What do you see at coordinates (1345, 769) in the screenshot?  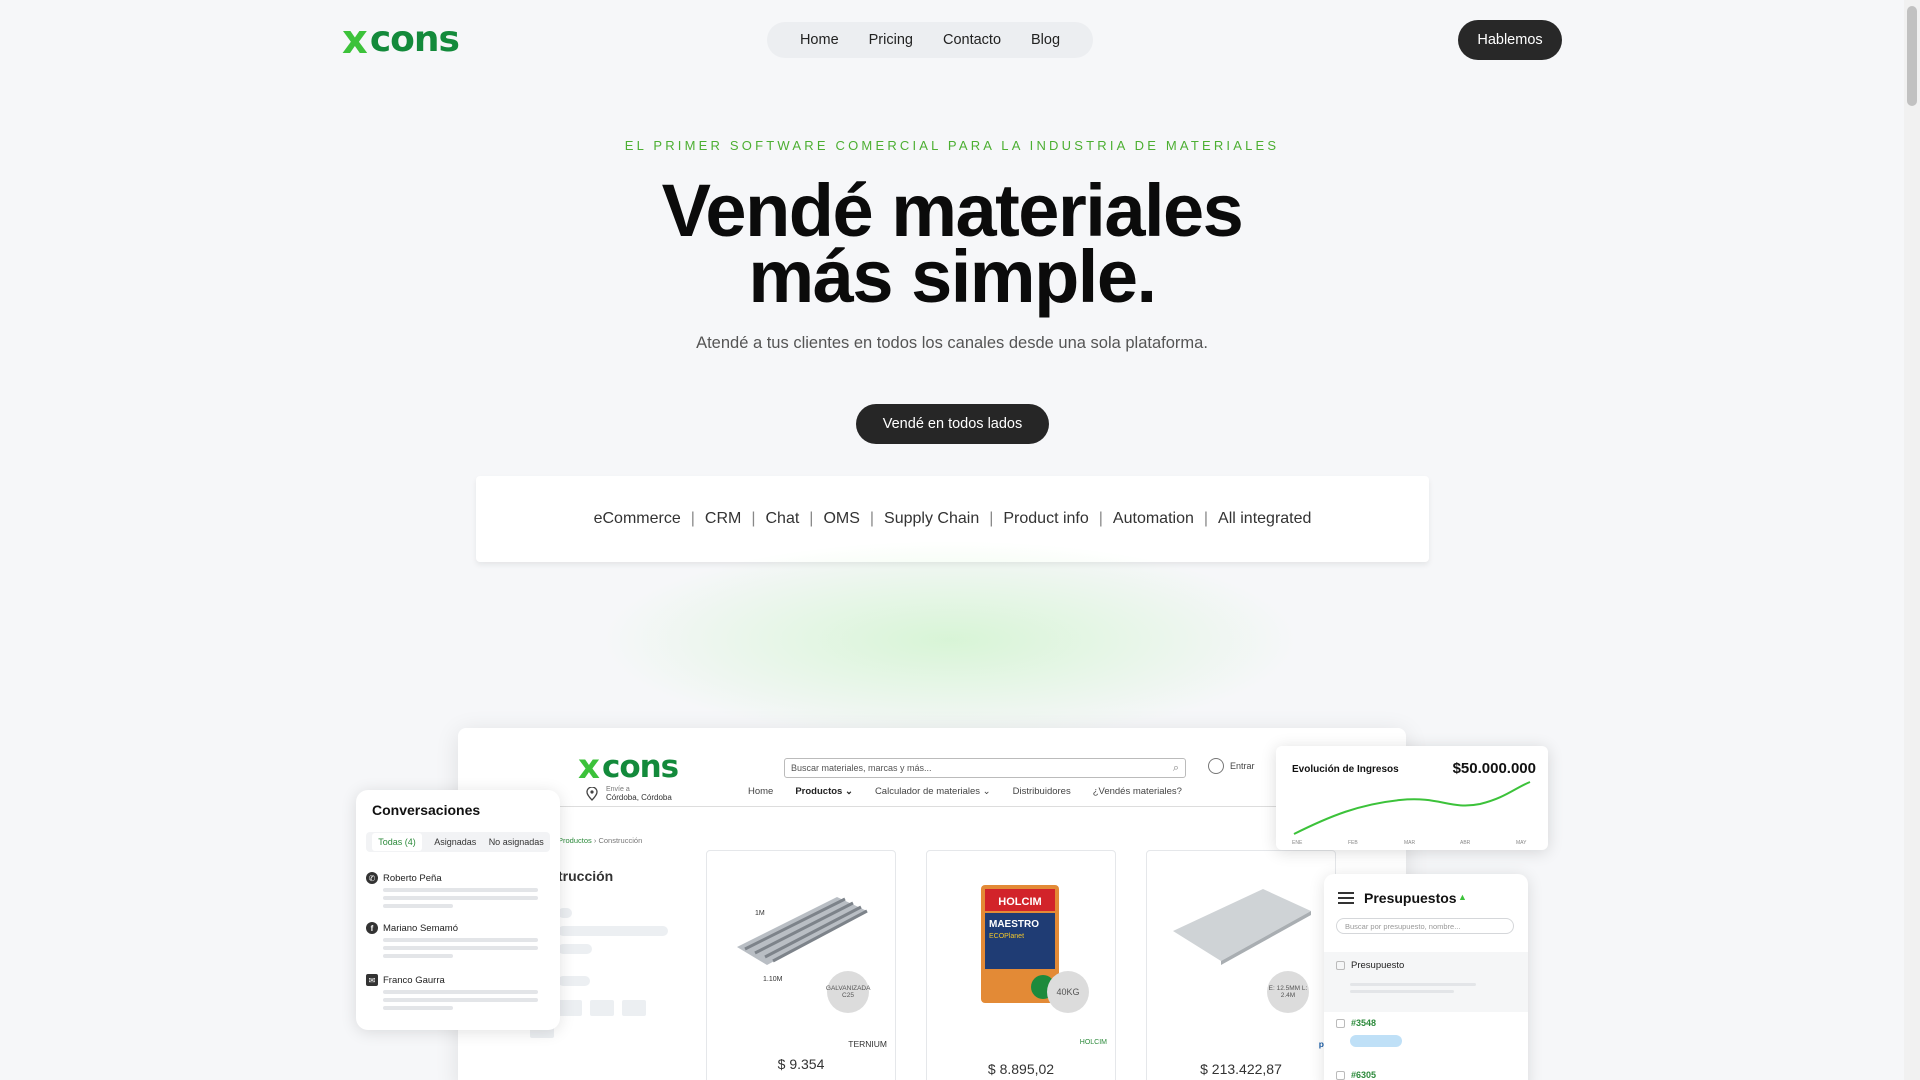 I see `revenue-title: Evolución de Ingresos` at bounding box center [1345, 769].